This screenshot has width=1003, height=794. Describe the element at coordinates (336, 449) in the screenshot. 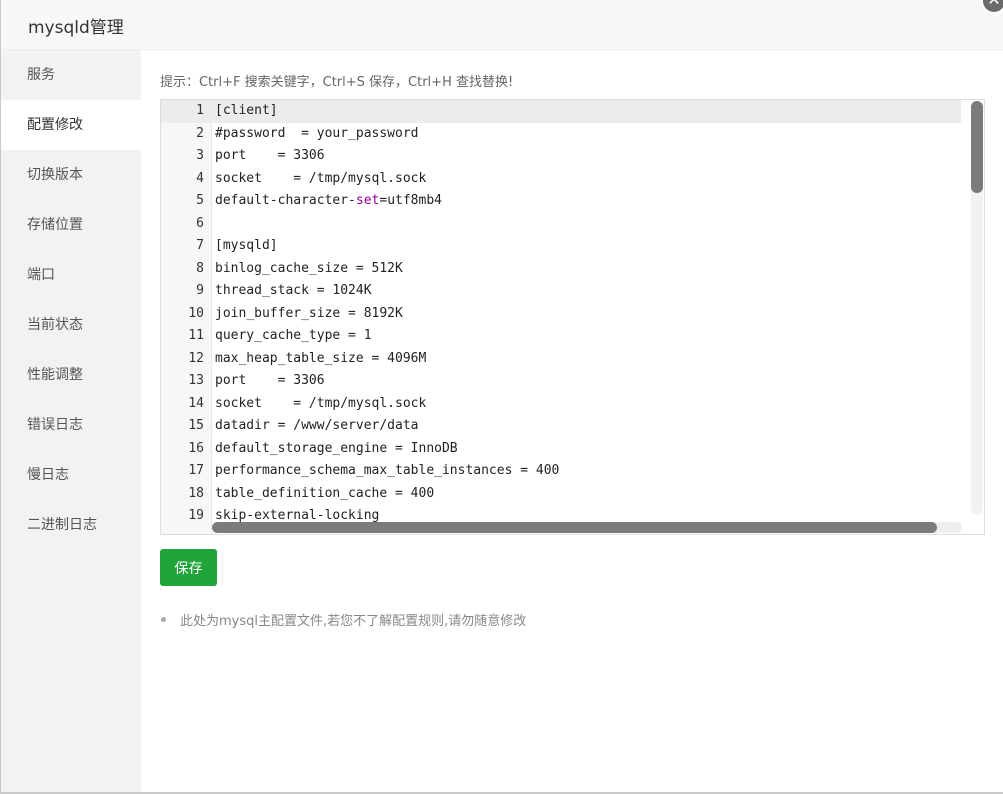

I see `code-line: default_storage_engine = InnoDB` at that location.